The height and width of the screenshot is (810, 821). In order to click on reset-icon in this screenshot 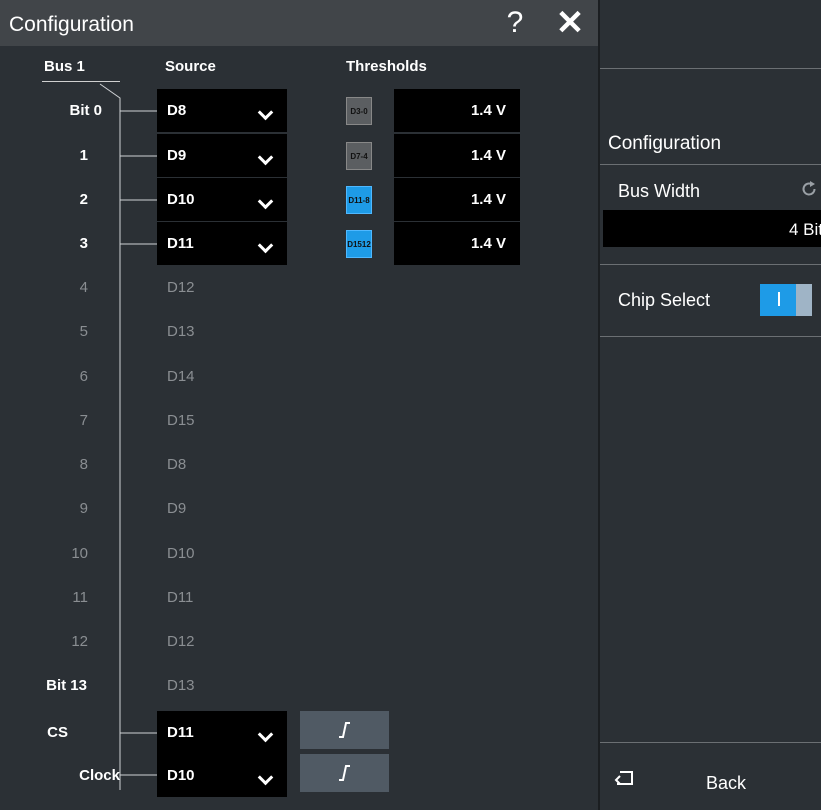, I will do `click(809, 189)`.